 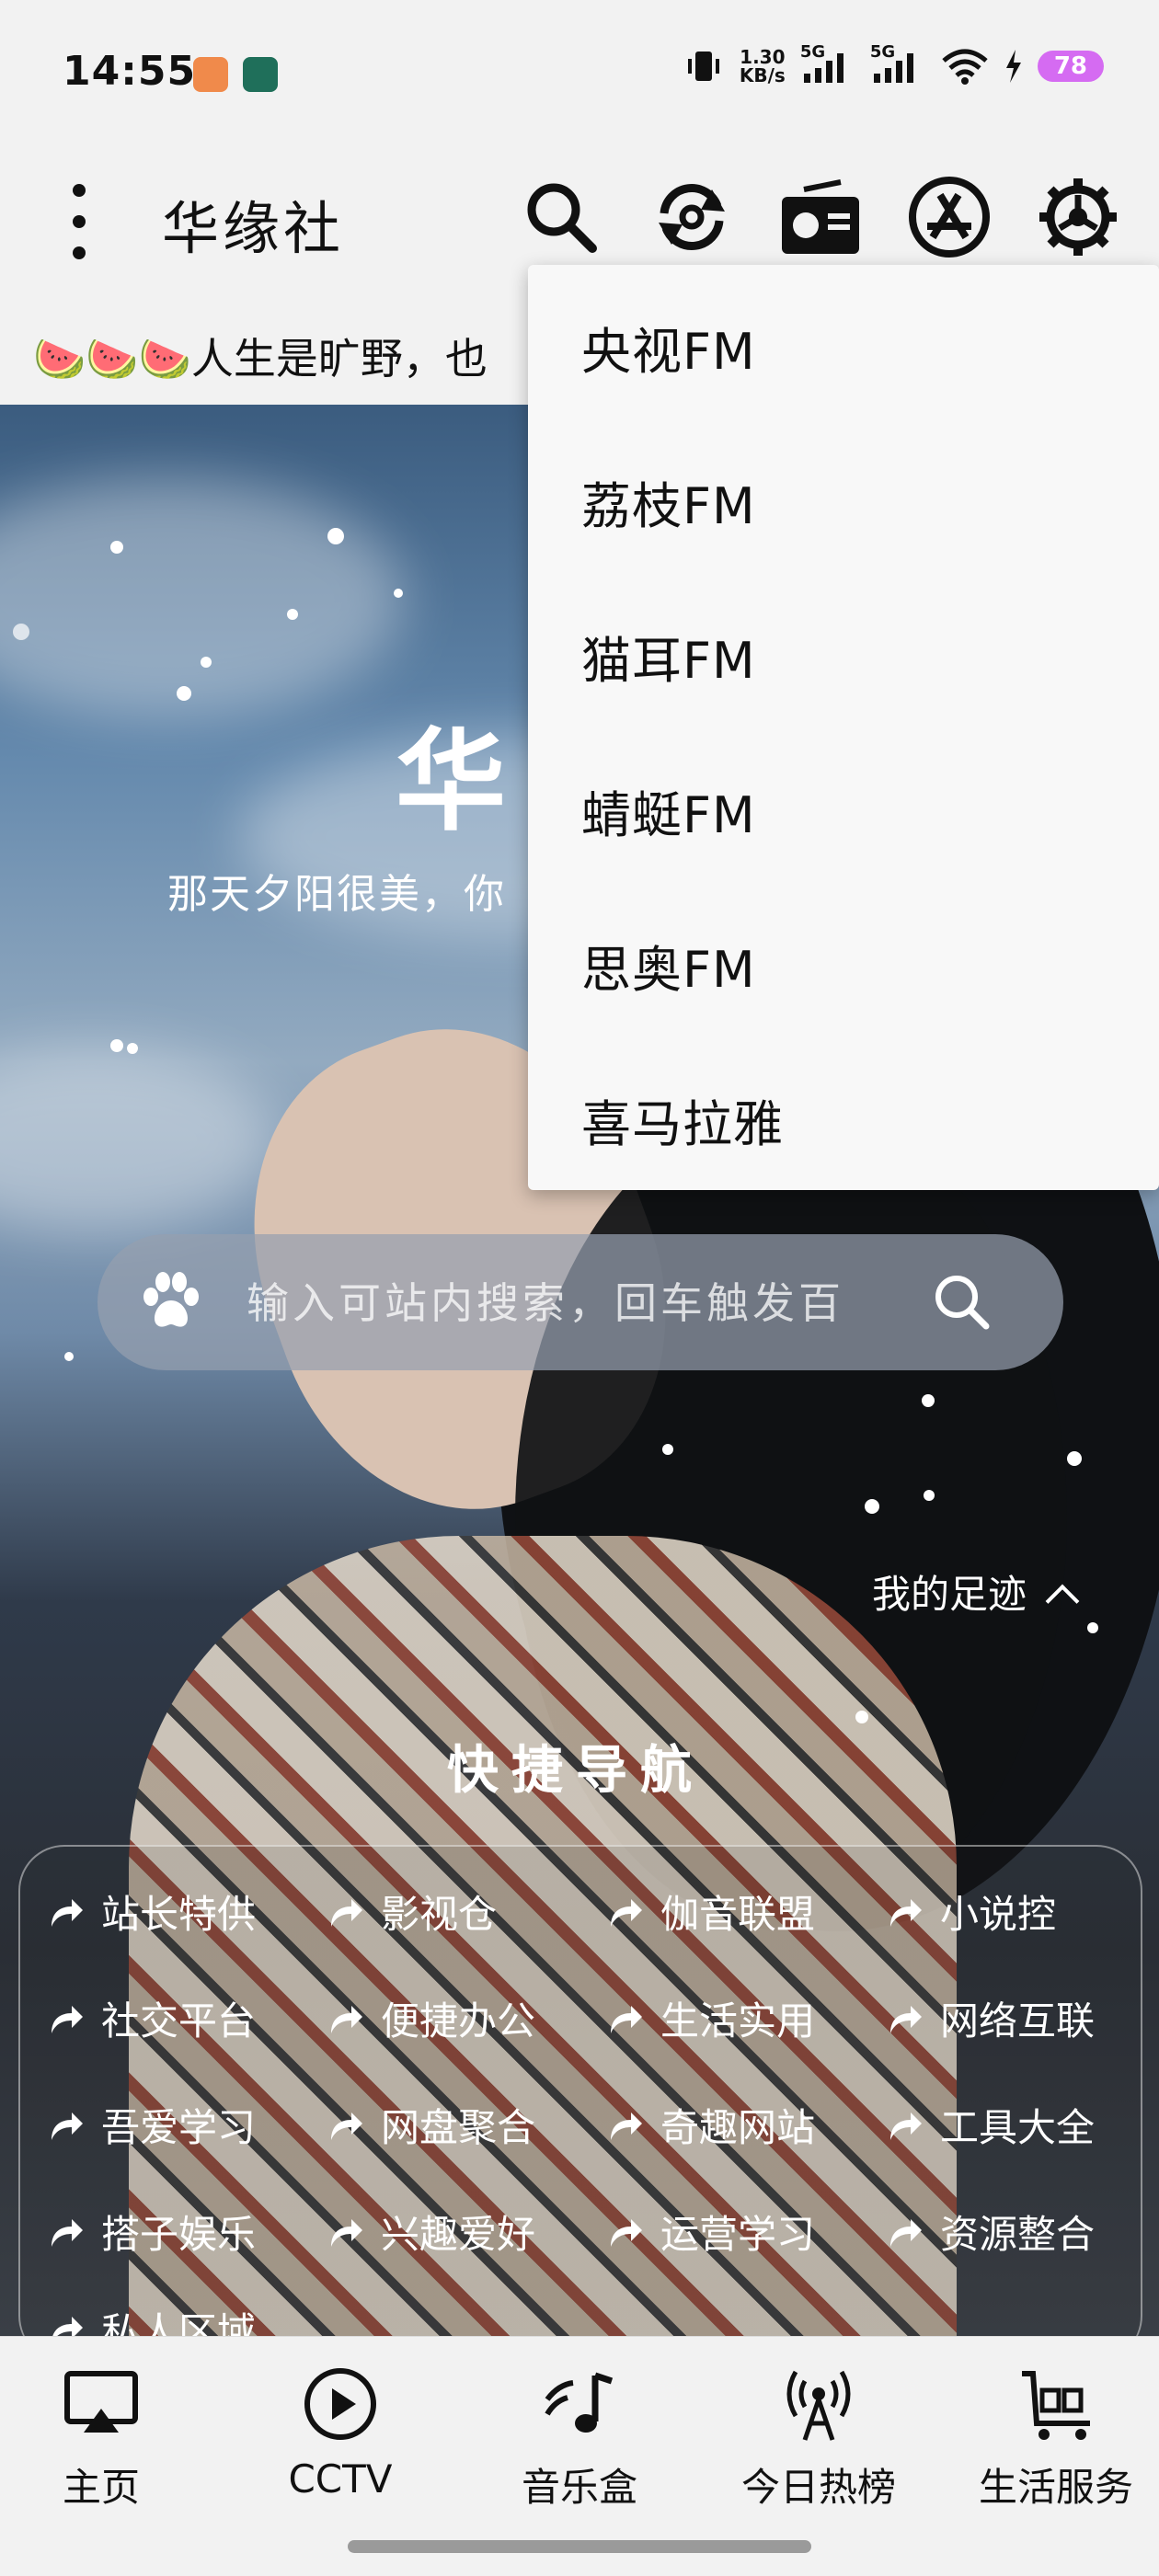 I want to click on quick-nav-link: 小说控, so click(x=970, y=1912).